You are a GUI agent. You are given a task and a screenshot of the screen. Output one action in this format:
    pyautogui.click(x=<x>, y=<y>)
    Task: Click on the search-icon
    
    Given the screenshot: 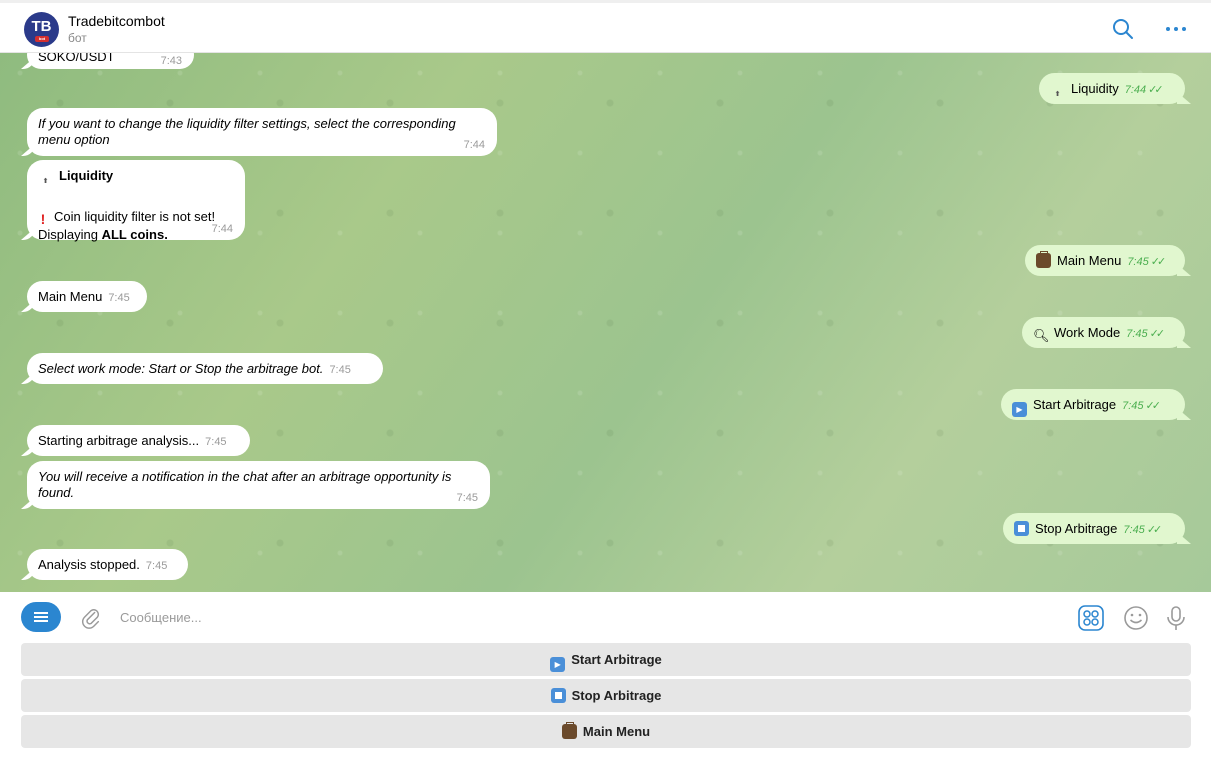 What is the action you would take?
    pyautogui.click(x=1123, y=29)
    